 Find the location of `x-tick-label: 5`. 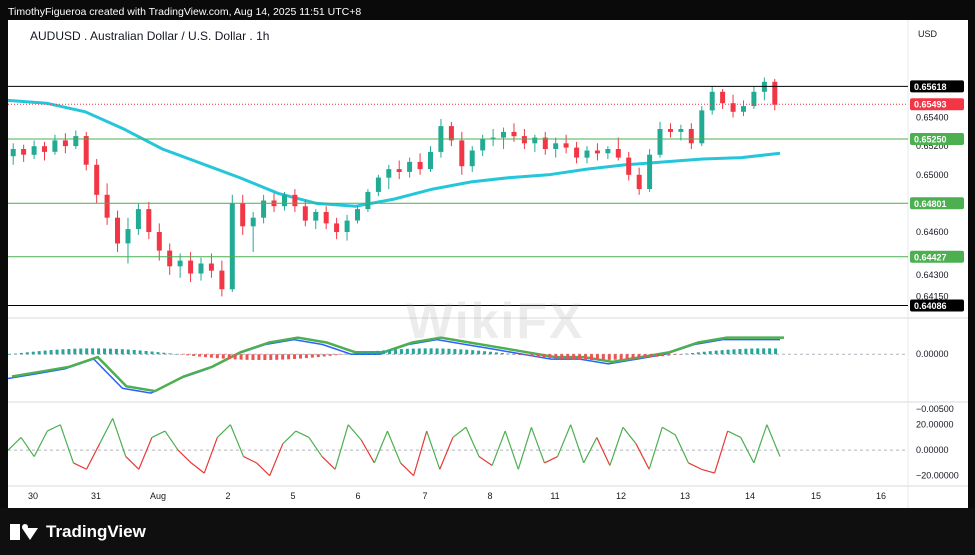

x-tick-label: 5 is located at coordinates (292, 496).